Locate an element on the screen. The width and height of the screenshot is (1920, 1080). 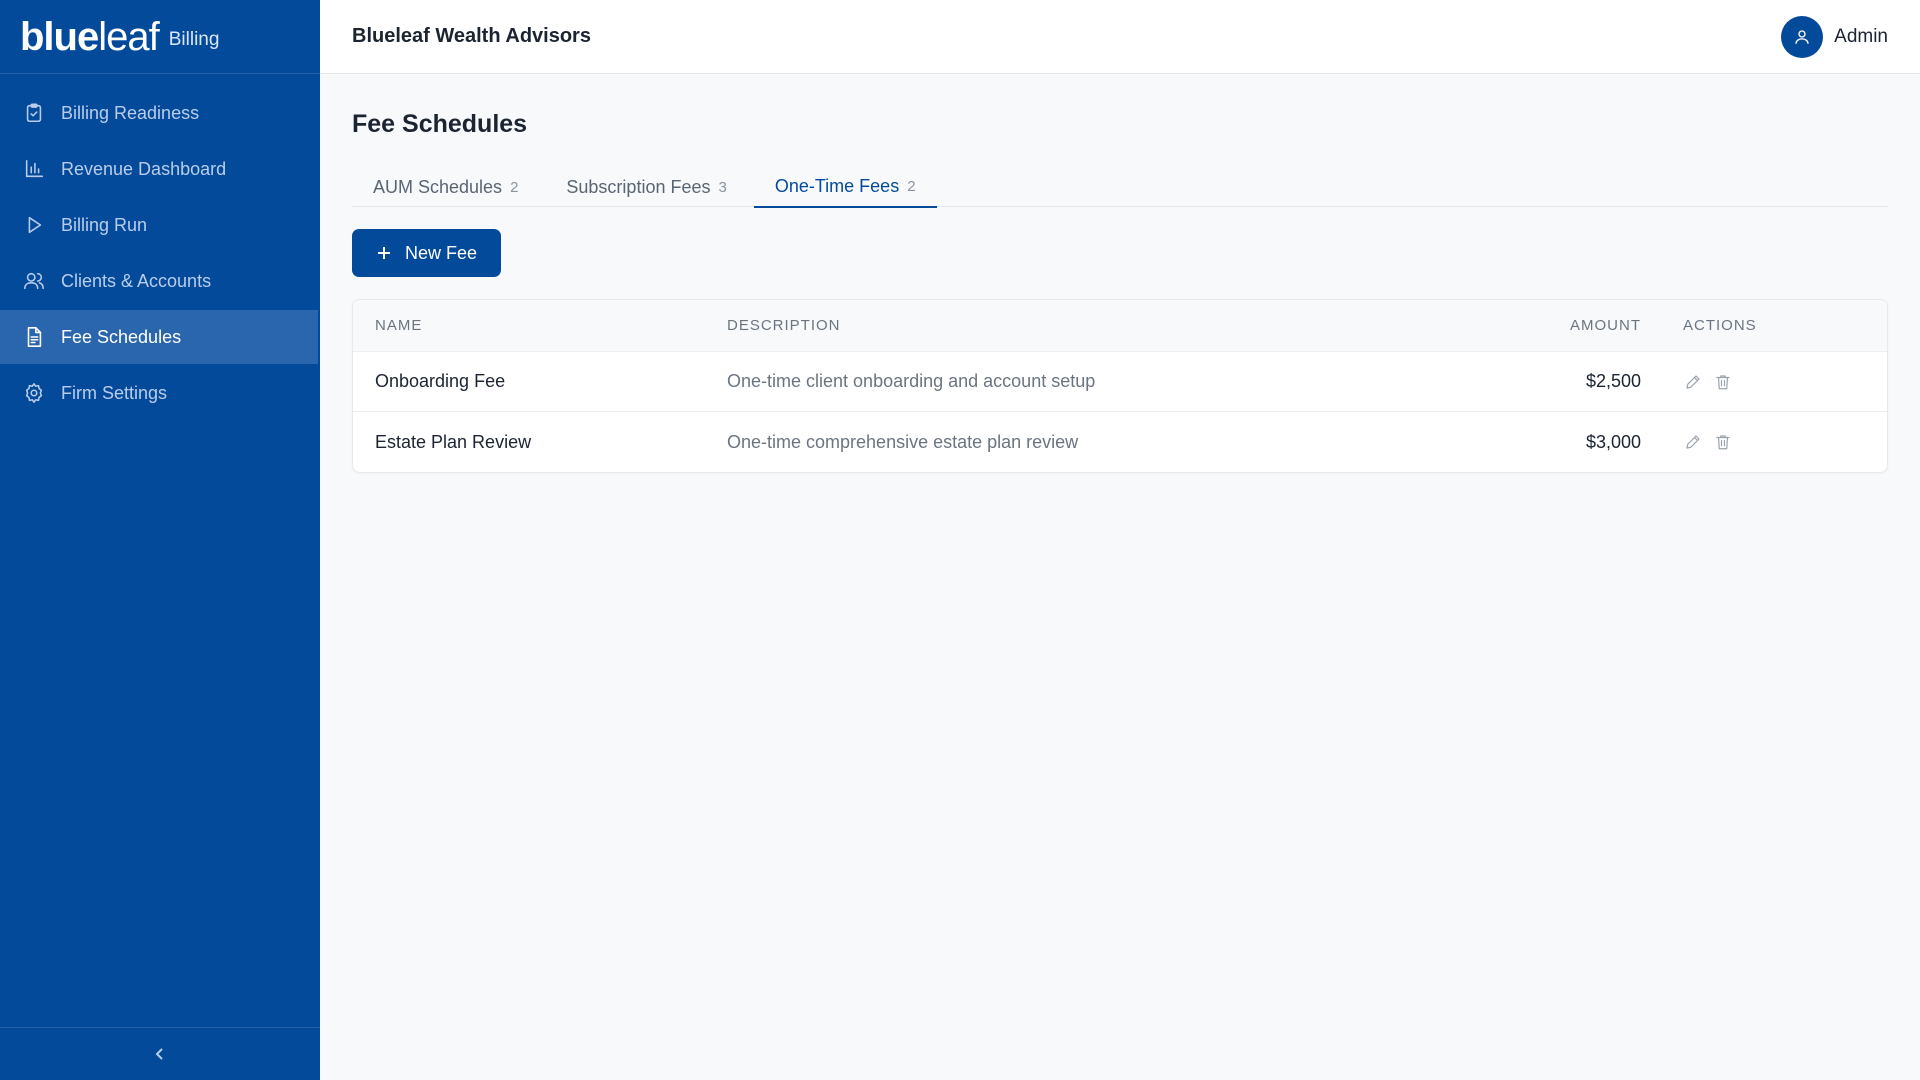
table-header: NAME DESCRIPTION AMOUNT ACTIONS is located at coordinates (1120, 326).